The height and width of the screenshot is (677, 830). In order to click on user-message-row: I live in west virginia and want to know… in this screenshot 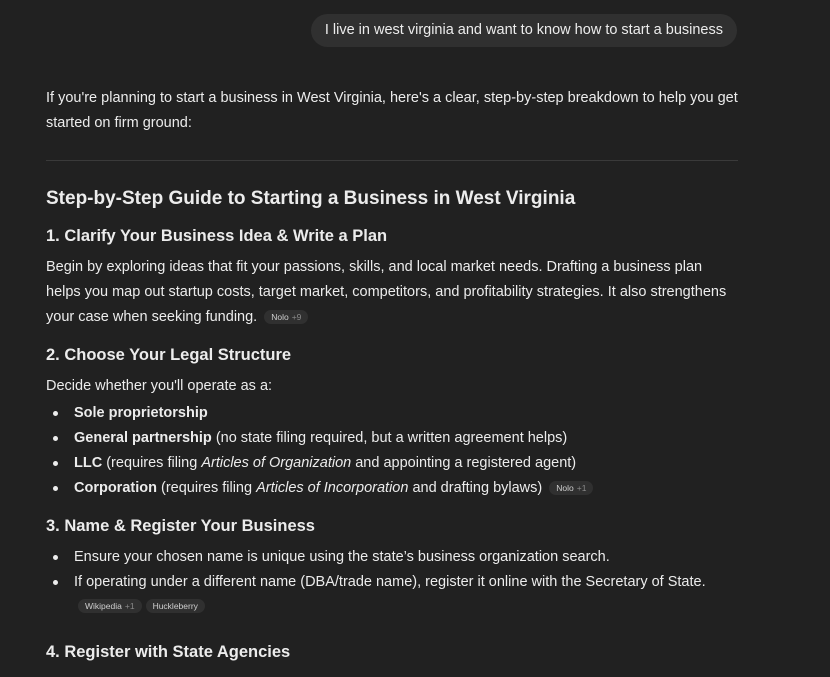, I will do `click(523, 30)`.